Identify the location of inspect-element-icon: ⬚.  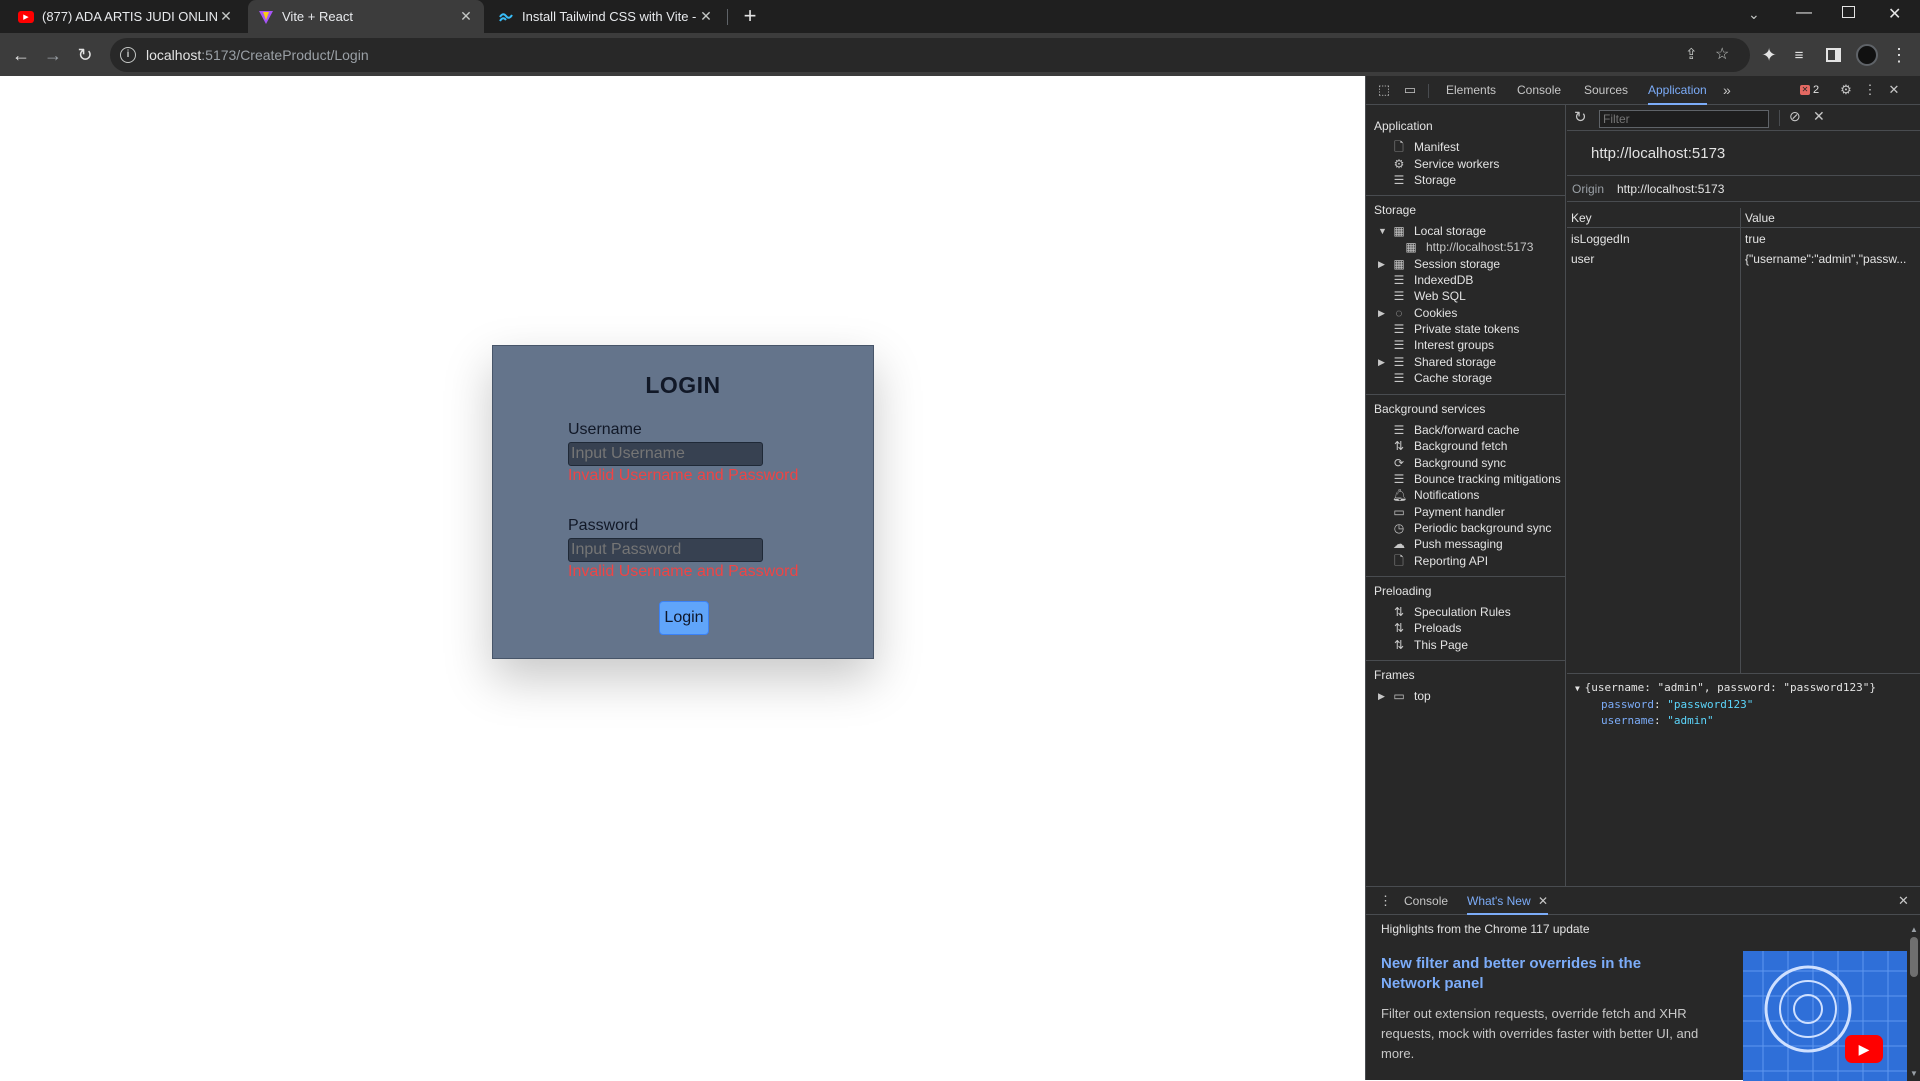
(1384, 90).